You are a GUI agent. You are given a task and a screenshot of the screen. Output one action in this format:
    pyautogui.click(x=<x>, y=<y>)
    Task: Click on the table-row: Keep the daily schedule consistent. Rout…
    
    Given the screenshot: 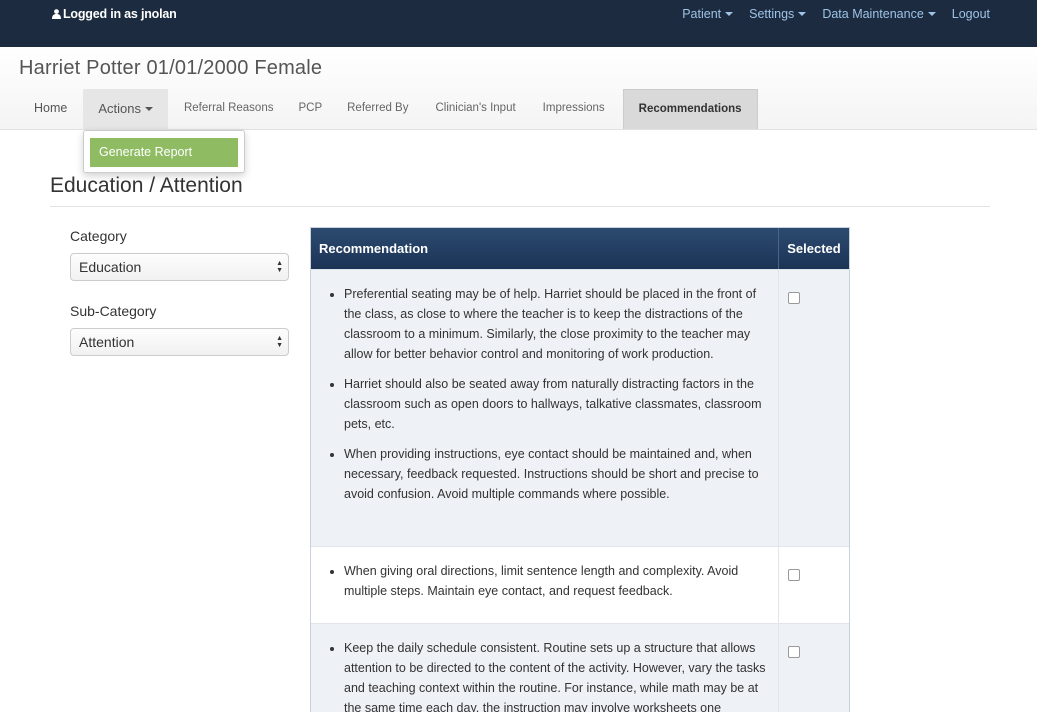 What is the action you would take?
    pyautogui.click(x=580, y=667)
    